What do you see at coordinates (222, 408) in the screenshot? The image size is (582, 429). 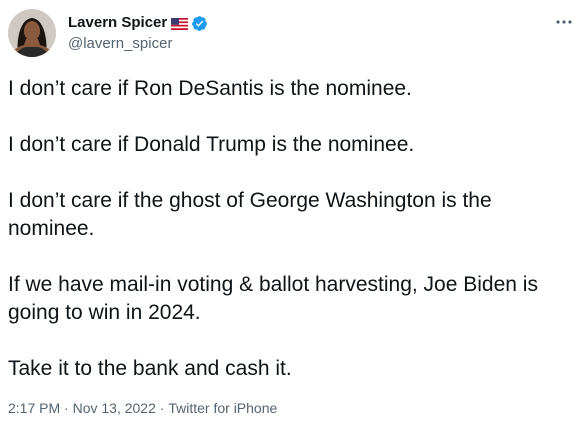 I see `tweet-source: Twitter for iPhone` at bounding box center [222, 408].